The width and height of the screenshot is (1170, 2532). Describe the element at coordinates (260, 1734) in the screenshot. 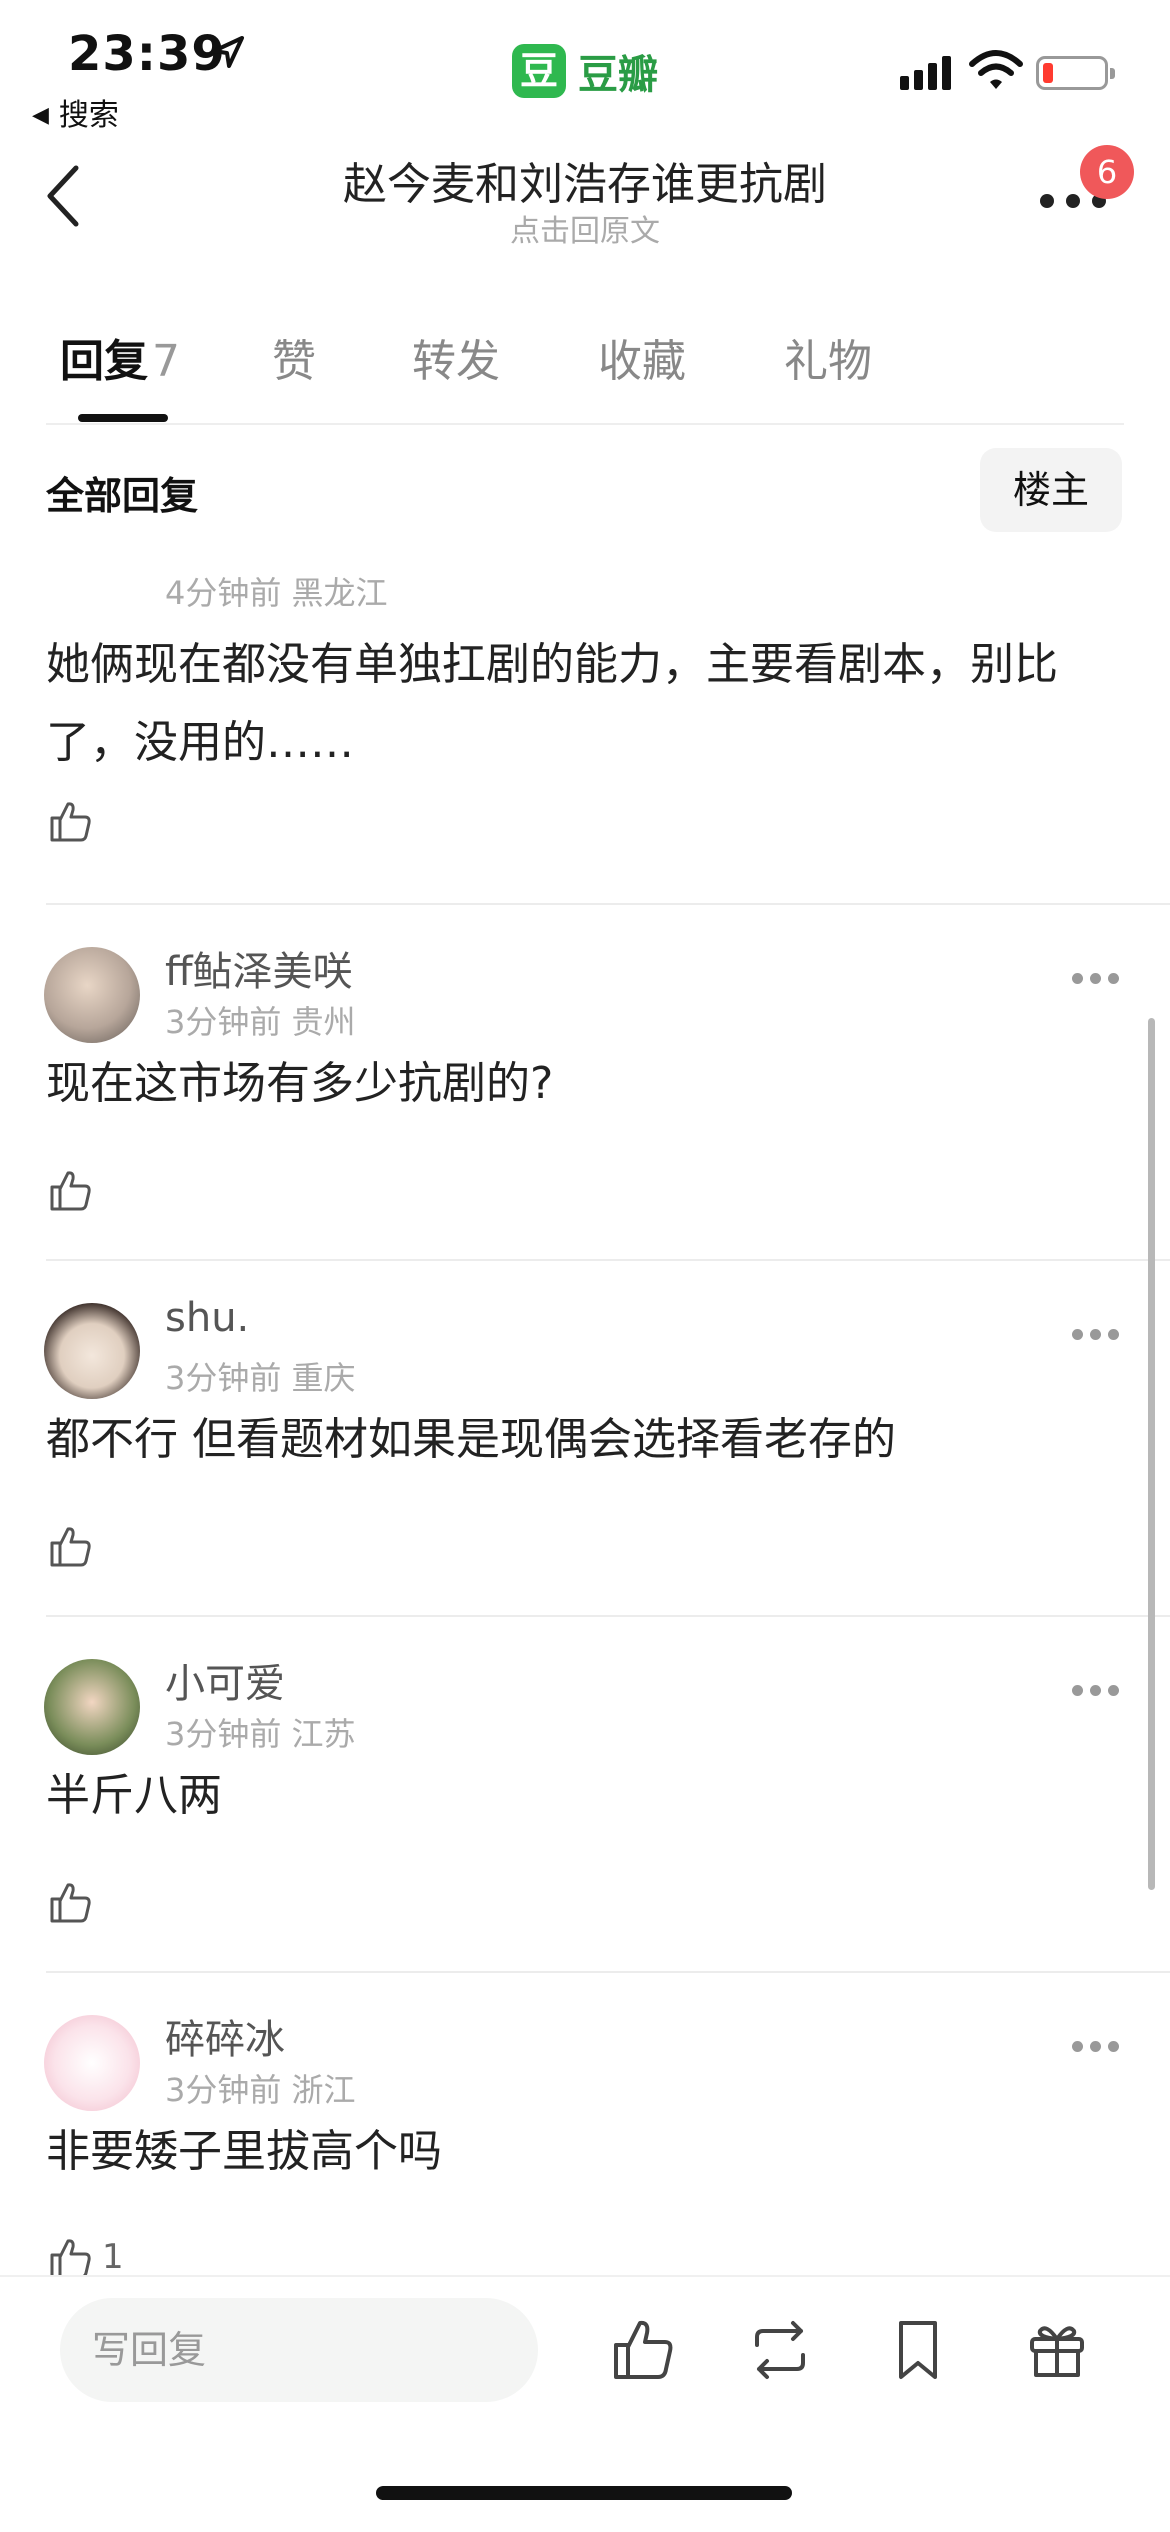

I see `comment-meta: 3分钟前 江苏` at that location.